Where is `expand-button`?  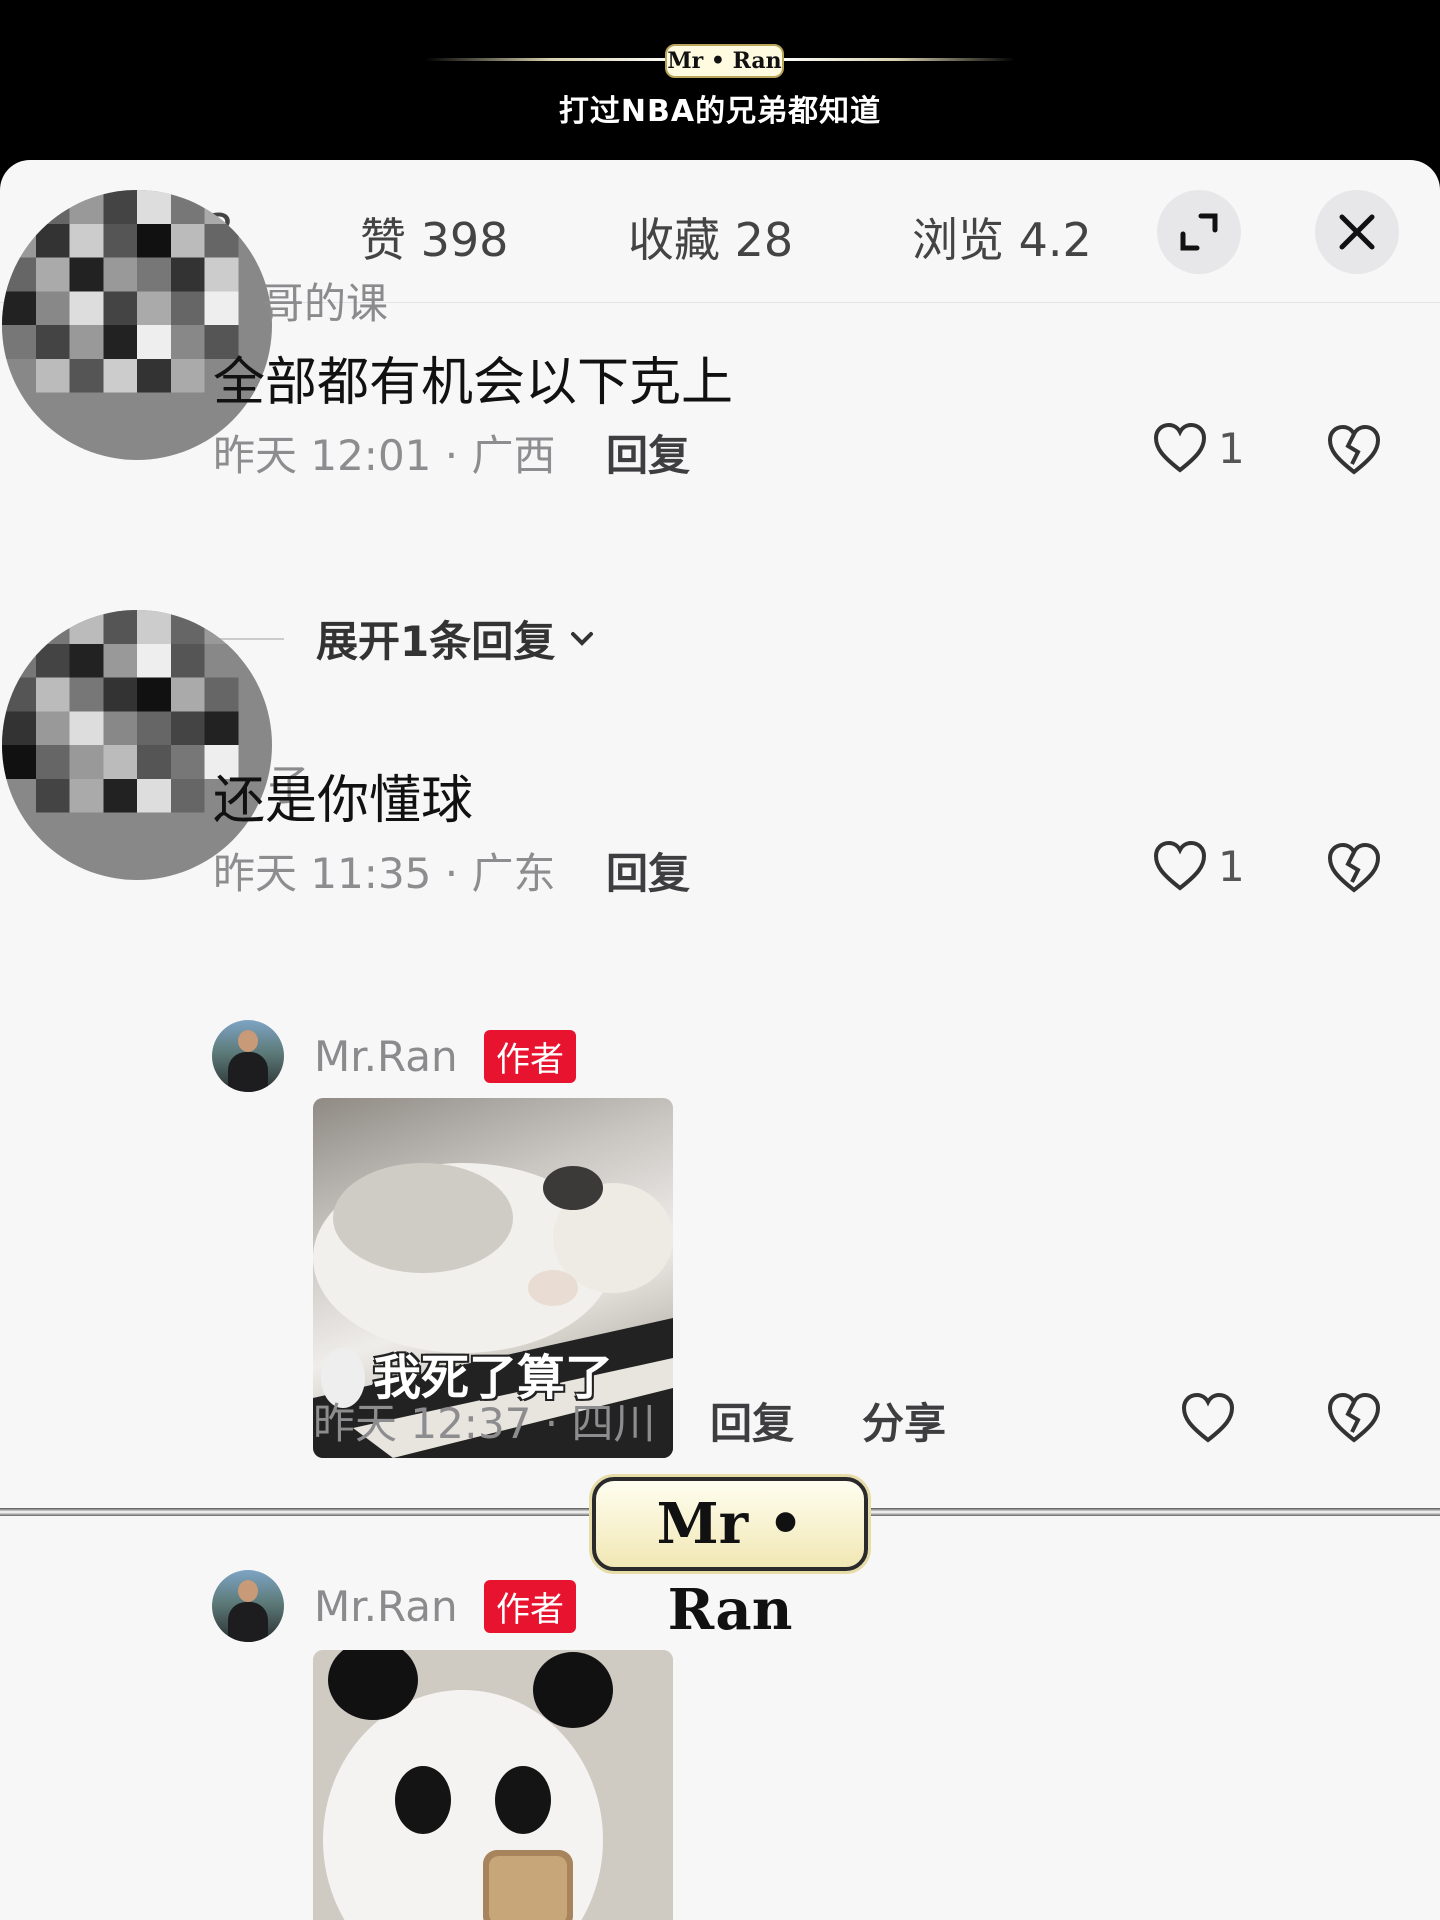 expand-button is located at coordinates (1199, 232).